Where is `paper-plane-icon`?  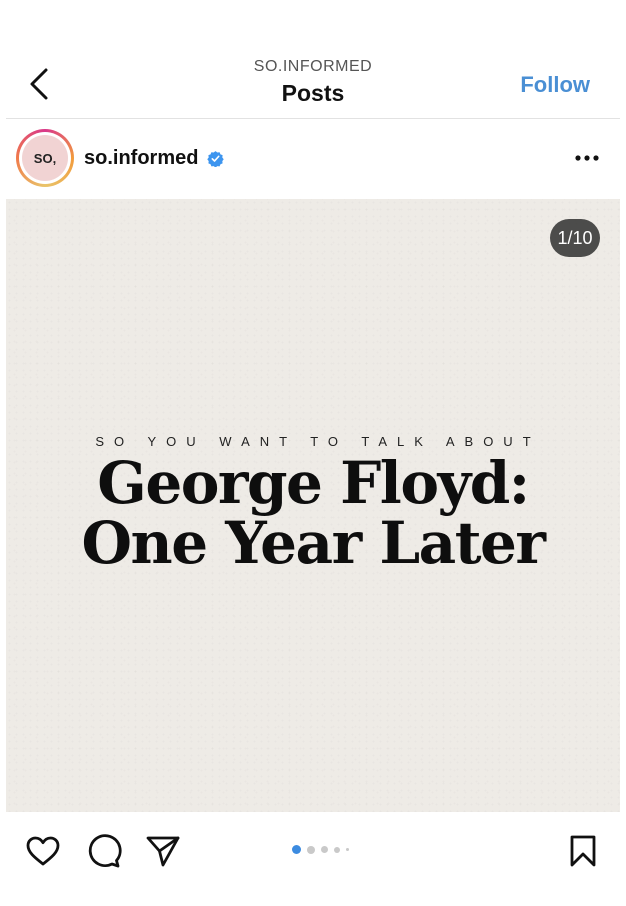
paper-plane-icon is located at coordinates (163, 851).